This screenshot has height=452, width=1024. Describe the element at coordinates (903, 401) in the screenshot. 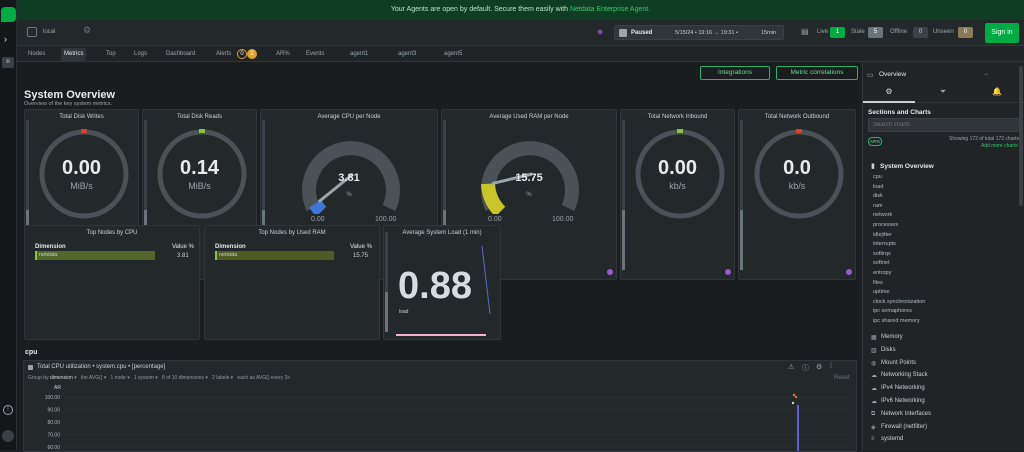

I see `nav-section-item: IPv6 Networking` at that location.